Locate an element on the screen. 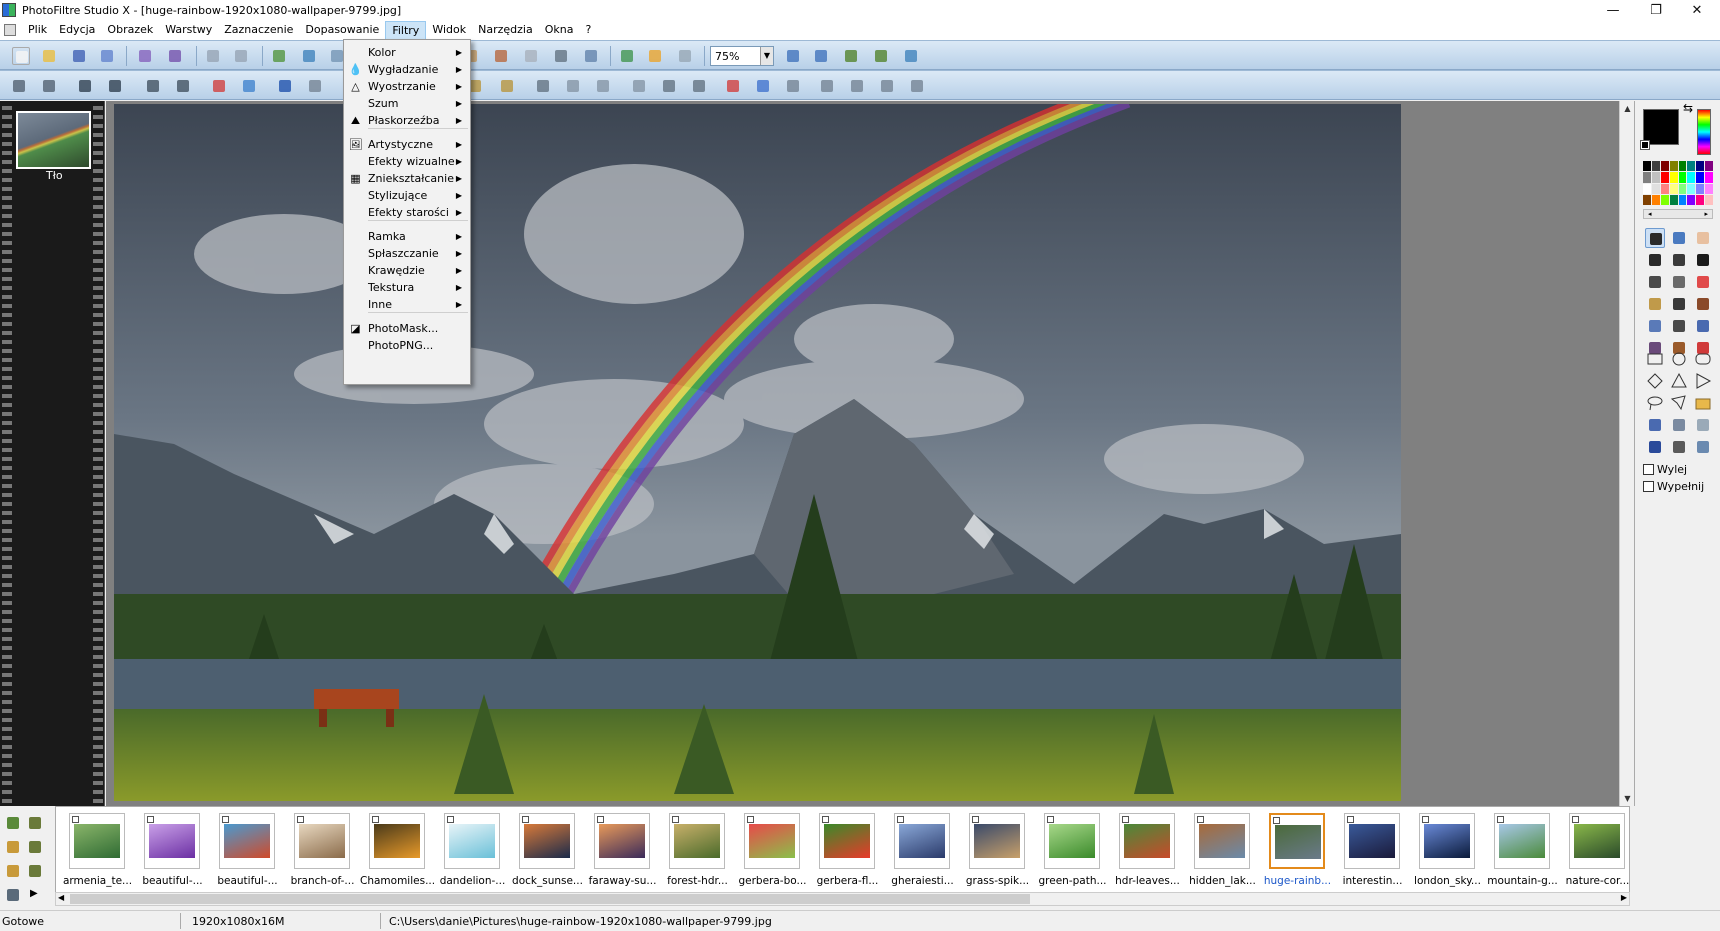 The image size is (1720, 931). zoom-out-icon is located at coordinates (821, 56).